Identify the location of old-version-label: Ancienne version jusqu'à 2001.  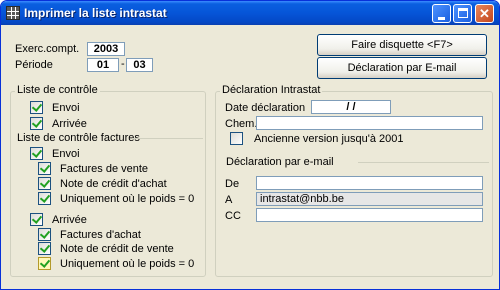
(329, 139).